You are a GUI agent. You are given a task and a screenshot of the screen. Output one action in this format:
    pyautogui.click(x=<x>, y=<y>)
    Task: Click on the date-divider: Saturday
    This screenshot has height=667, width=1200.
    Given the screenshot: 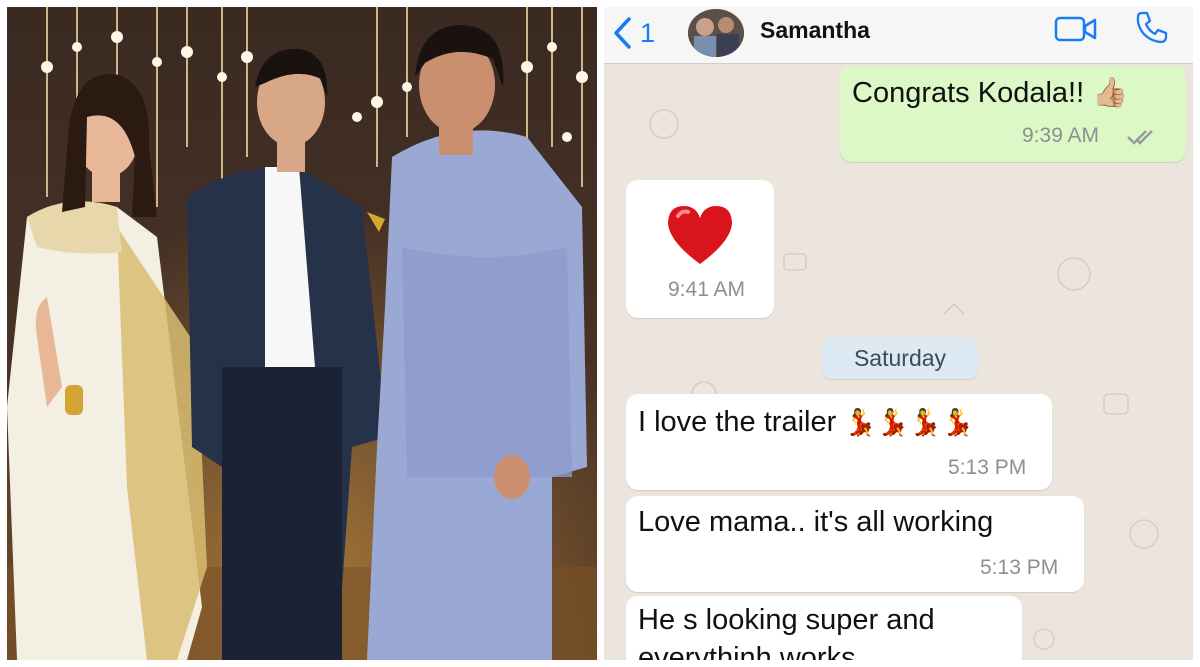 What is the action you would take?
    pyautogui.click(x=900, y=358)
    